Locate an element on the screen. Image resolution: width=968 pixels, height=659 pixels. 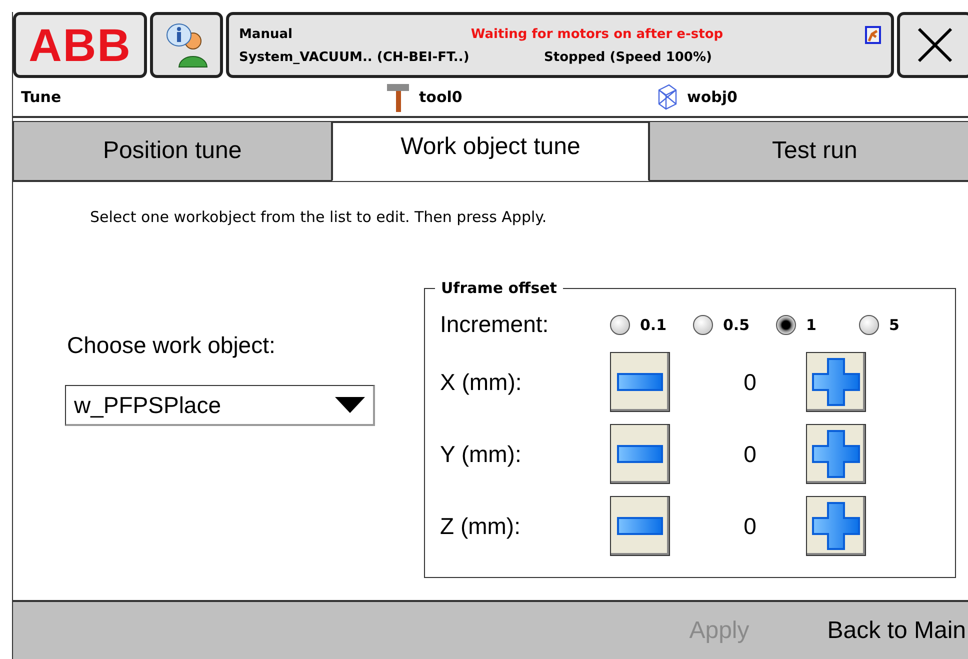
view-title: Tune is located at coordinates (41, 97).